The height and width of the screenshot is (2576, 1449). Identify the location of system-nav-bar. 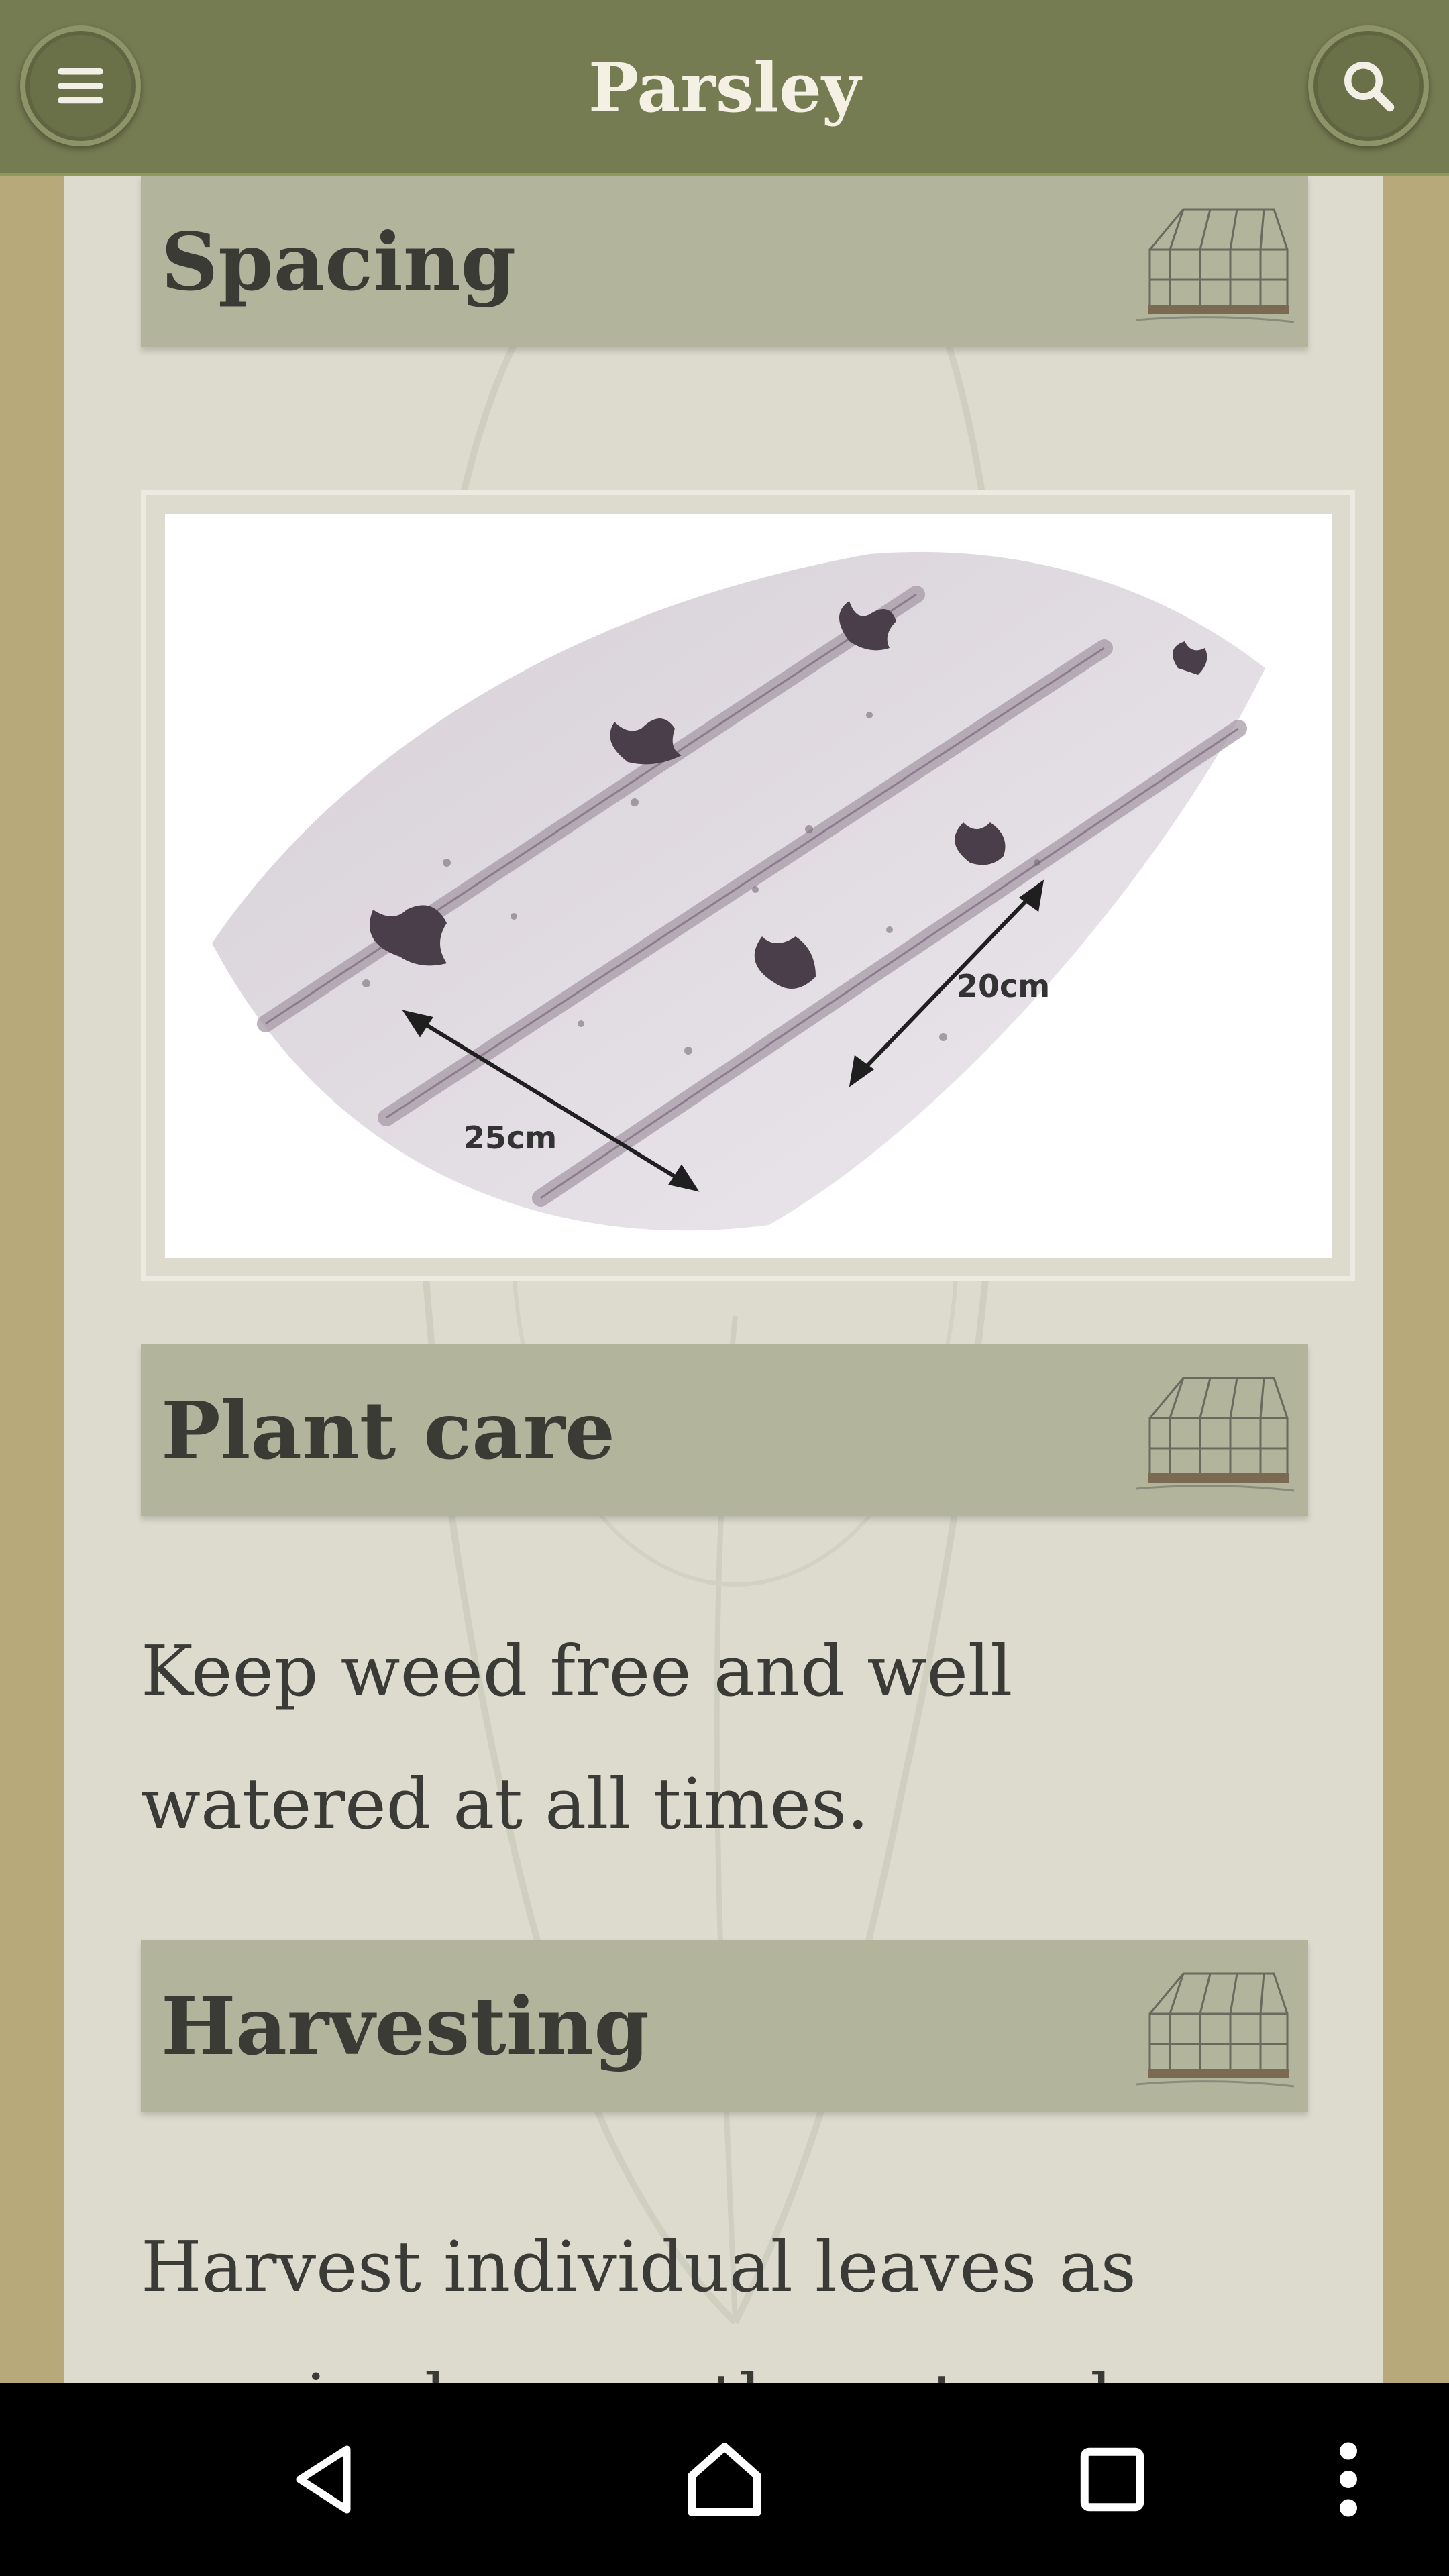
(724, 2479).